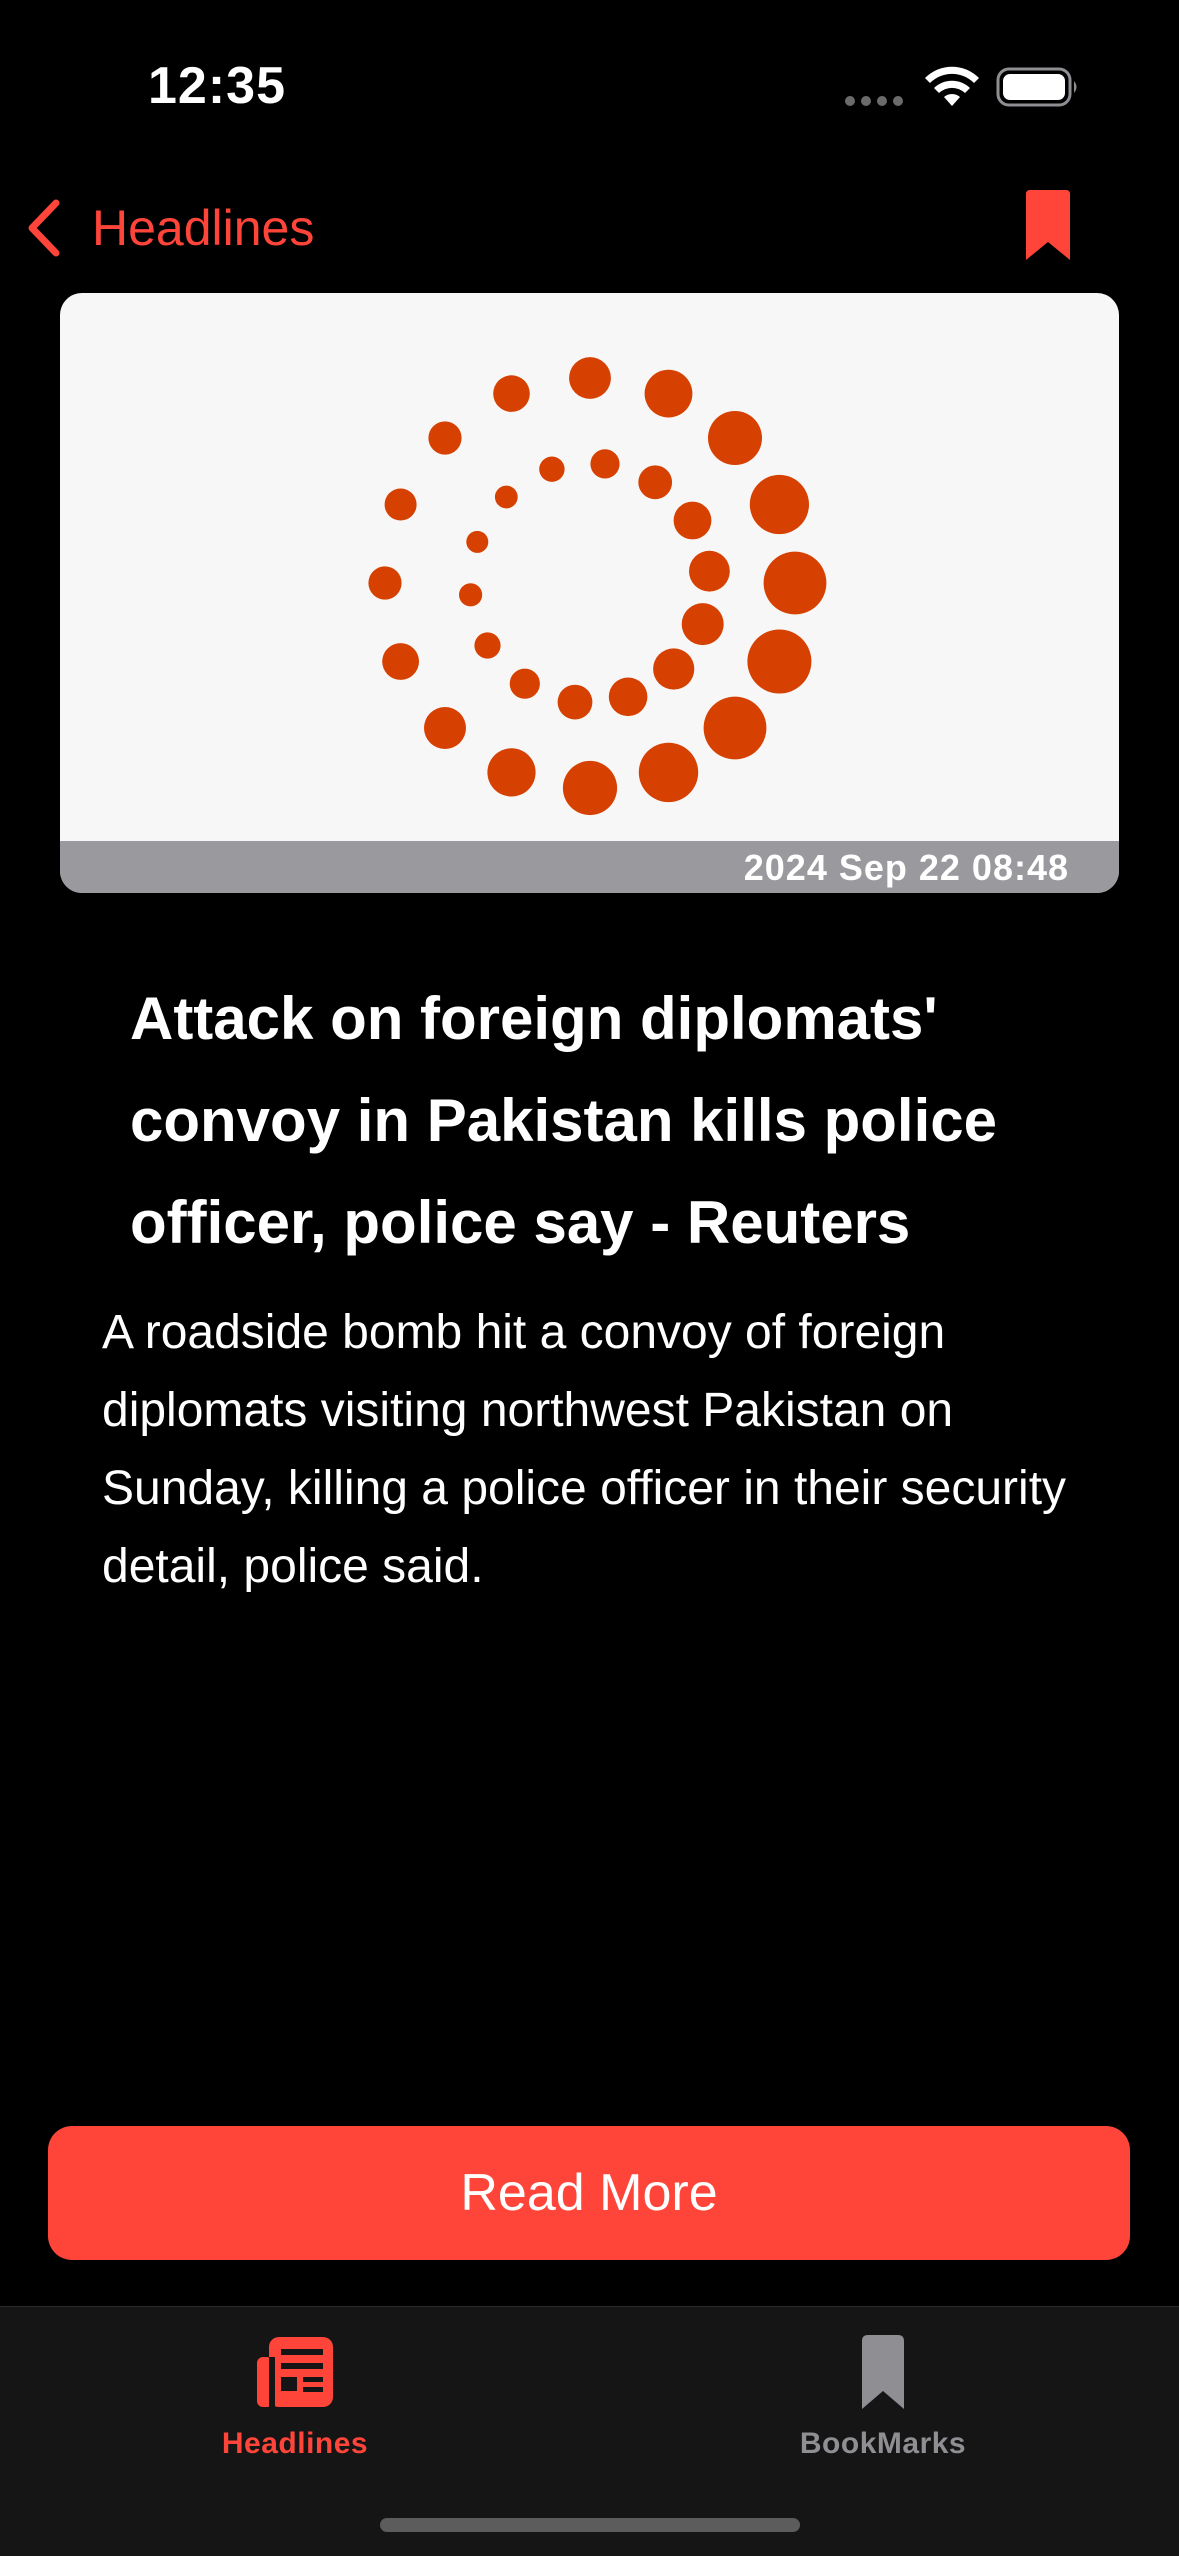 The image size is (1179, 2556). I want to click on tab-headlines-label: Headlines, so click(295, 2443).